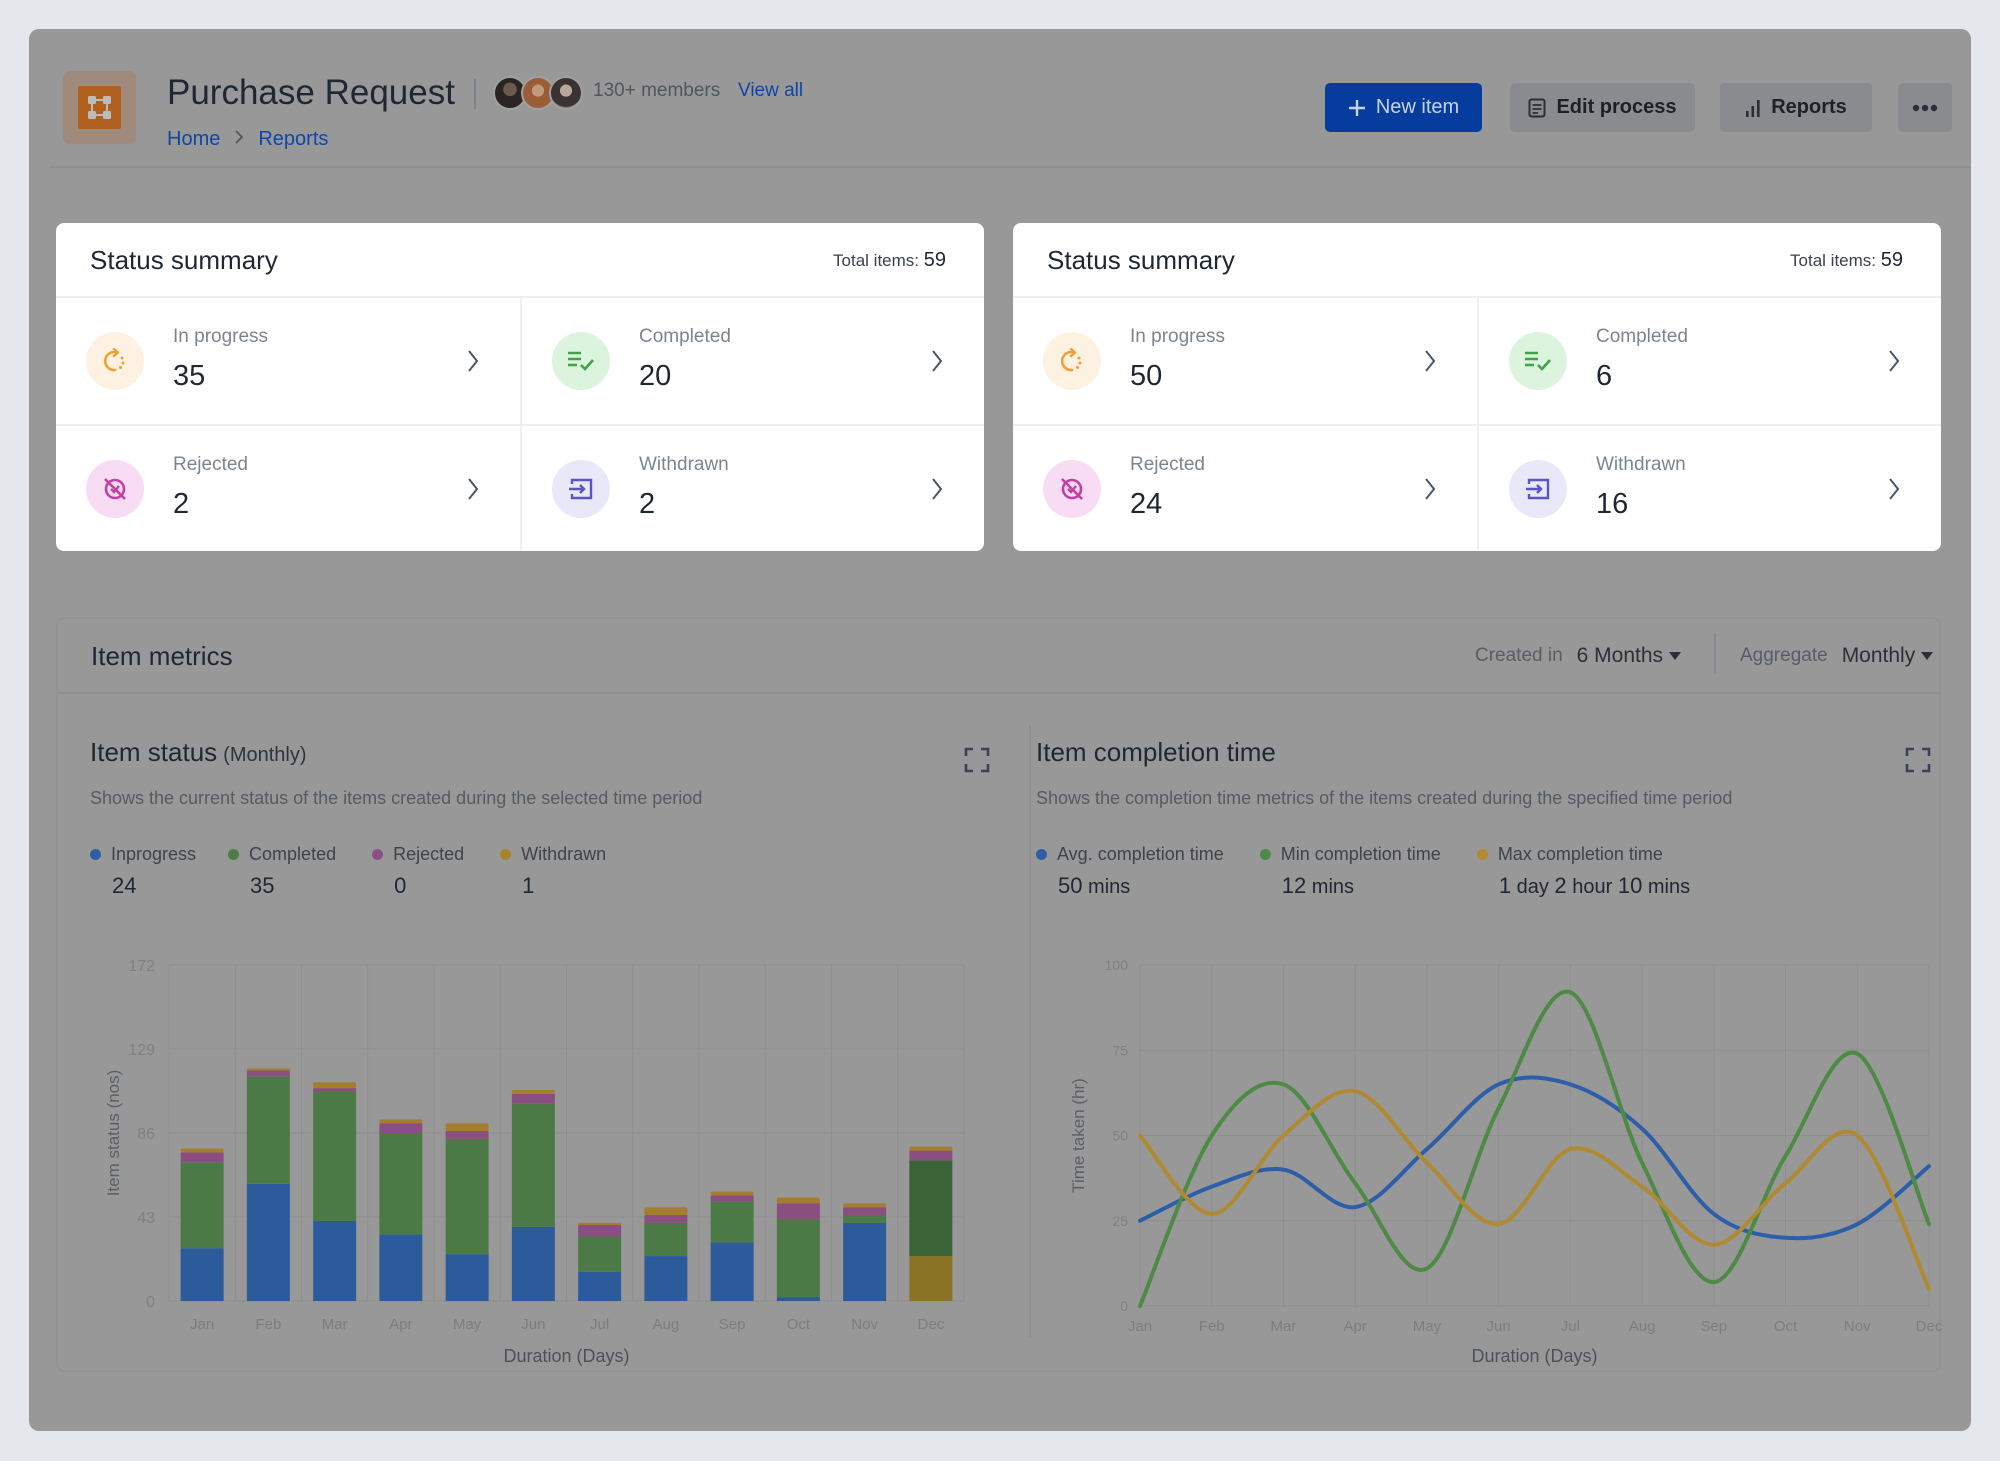 The image size is (2000, 1461). What do you see at coordinates (1130, 871) in the screenshot?
I see `legend-item: Avg. completion time 50 mins` at bounding box center [1130, 871].